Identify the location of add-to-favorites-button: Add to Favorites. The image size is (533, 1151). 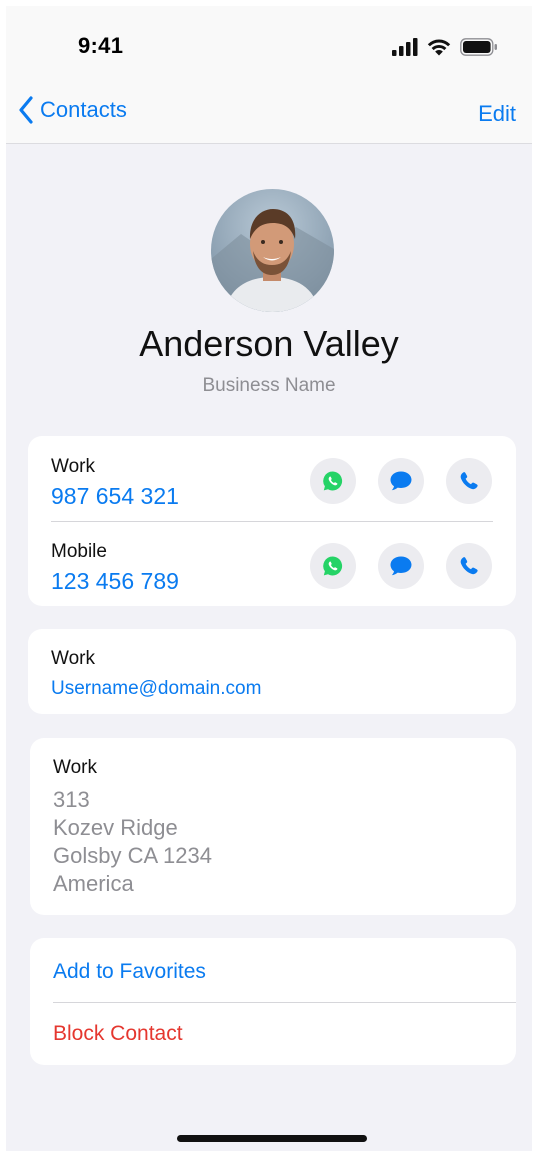
(129, 972).